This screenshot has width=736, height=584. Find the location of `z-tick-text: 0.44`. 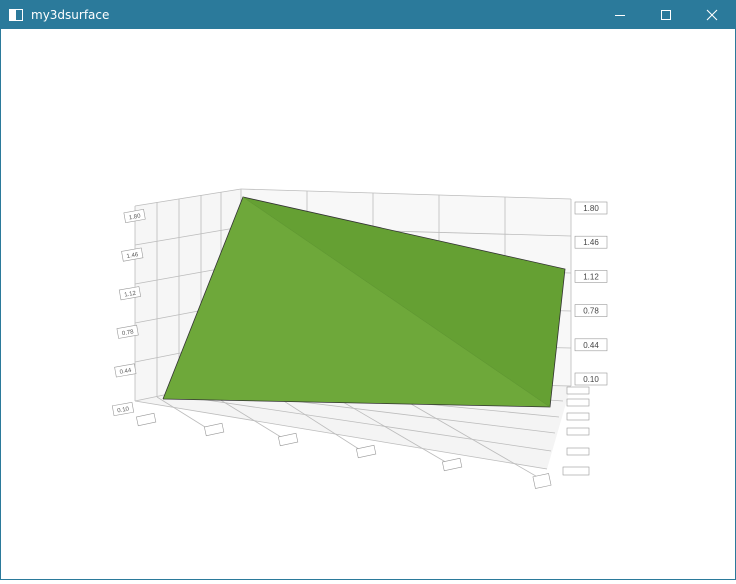

z-tick-text: 0.44 is located at coordinates (591, 345).